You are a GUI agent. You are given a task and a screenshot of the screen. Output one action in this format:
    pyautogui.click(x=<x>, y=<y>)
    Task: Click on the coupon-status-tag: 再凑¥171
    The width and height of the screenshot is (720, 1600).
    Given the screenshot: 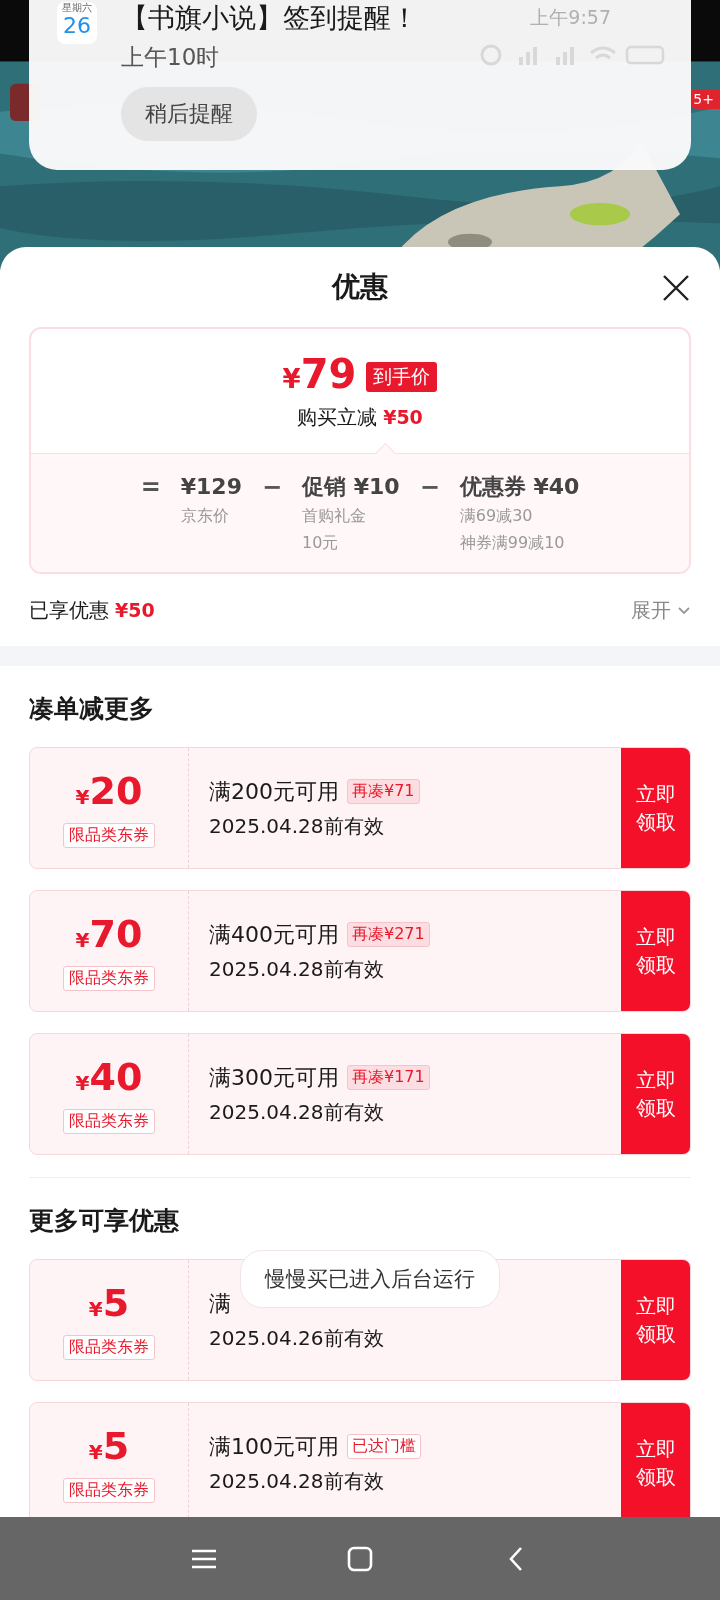 What is the action you would take?
    pyautogui.click(x=388, y=1077)
    